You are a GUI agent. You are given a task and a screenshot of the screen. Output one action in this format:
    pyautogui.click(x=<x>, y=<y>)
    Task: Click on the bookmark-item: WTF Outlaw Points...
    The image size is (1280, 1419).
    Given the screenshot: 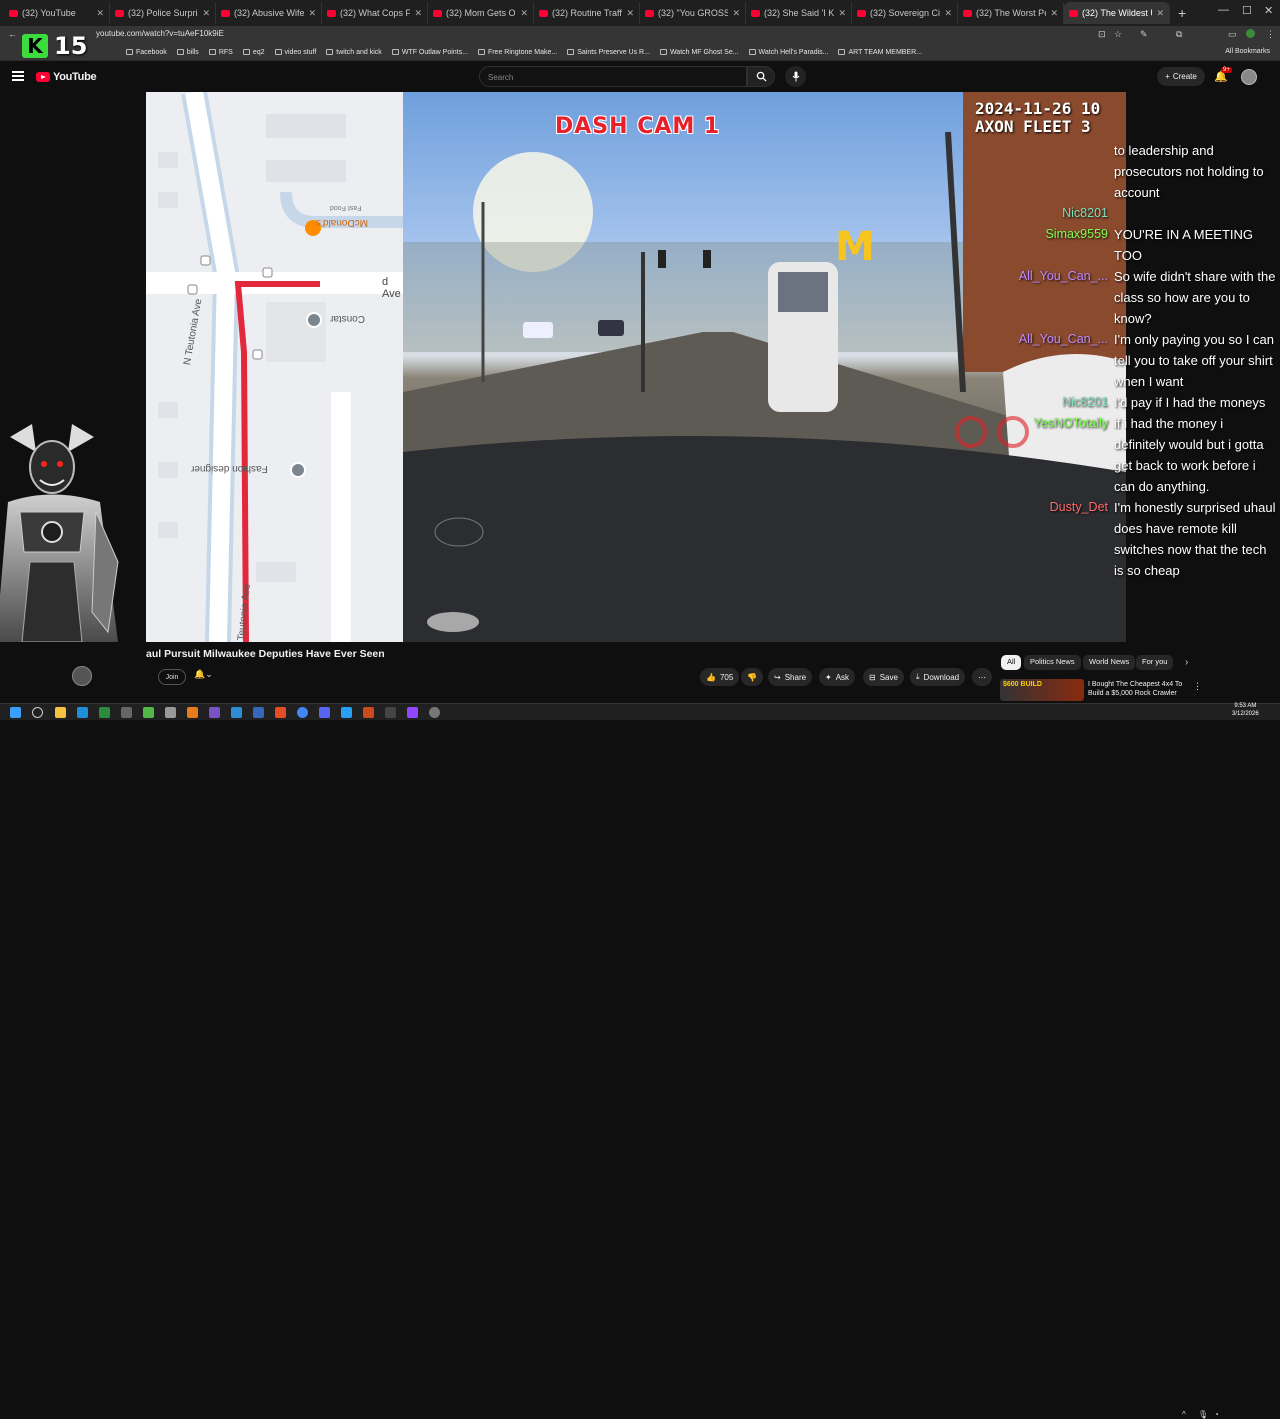 What is the action you would take?
    pyautogui.click(x=429, y=52)
    